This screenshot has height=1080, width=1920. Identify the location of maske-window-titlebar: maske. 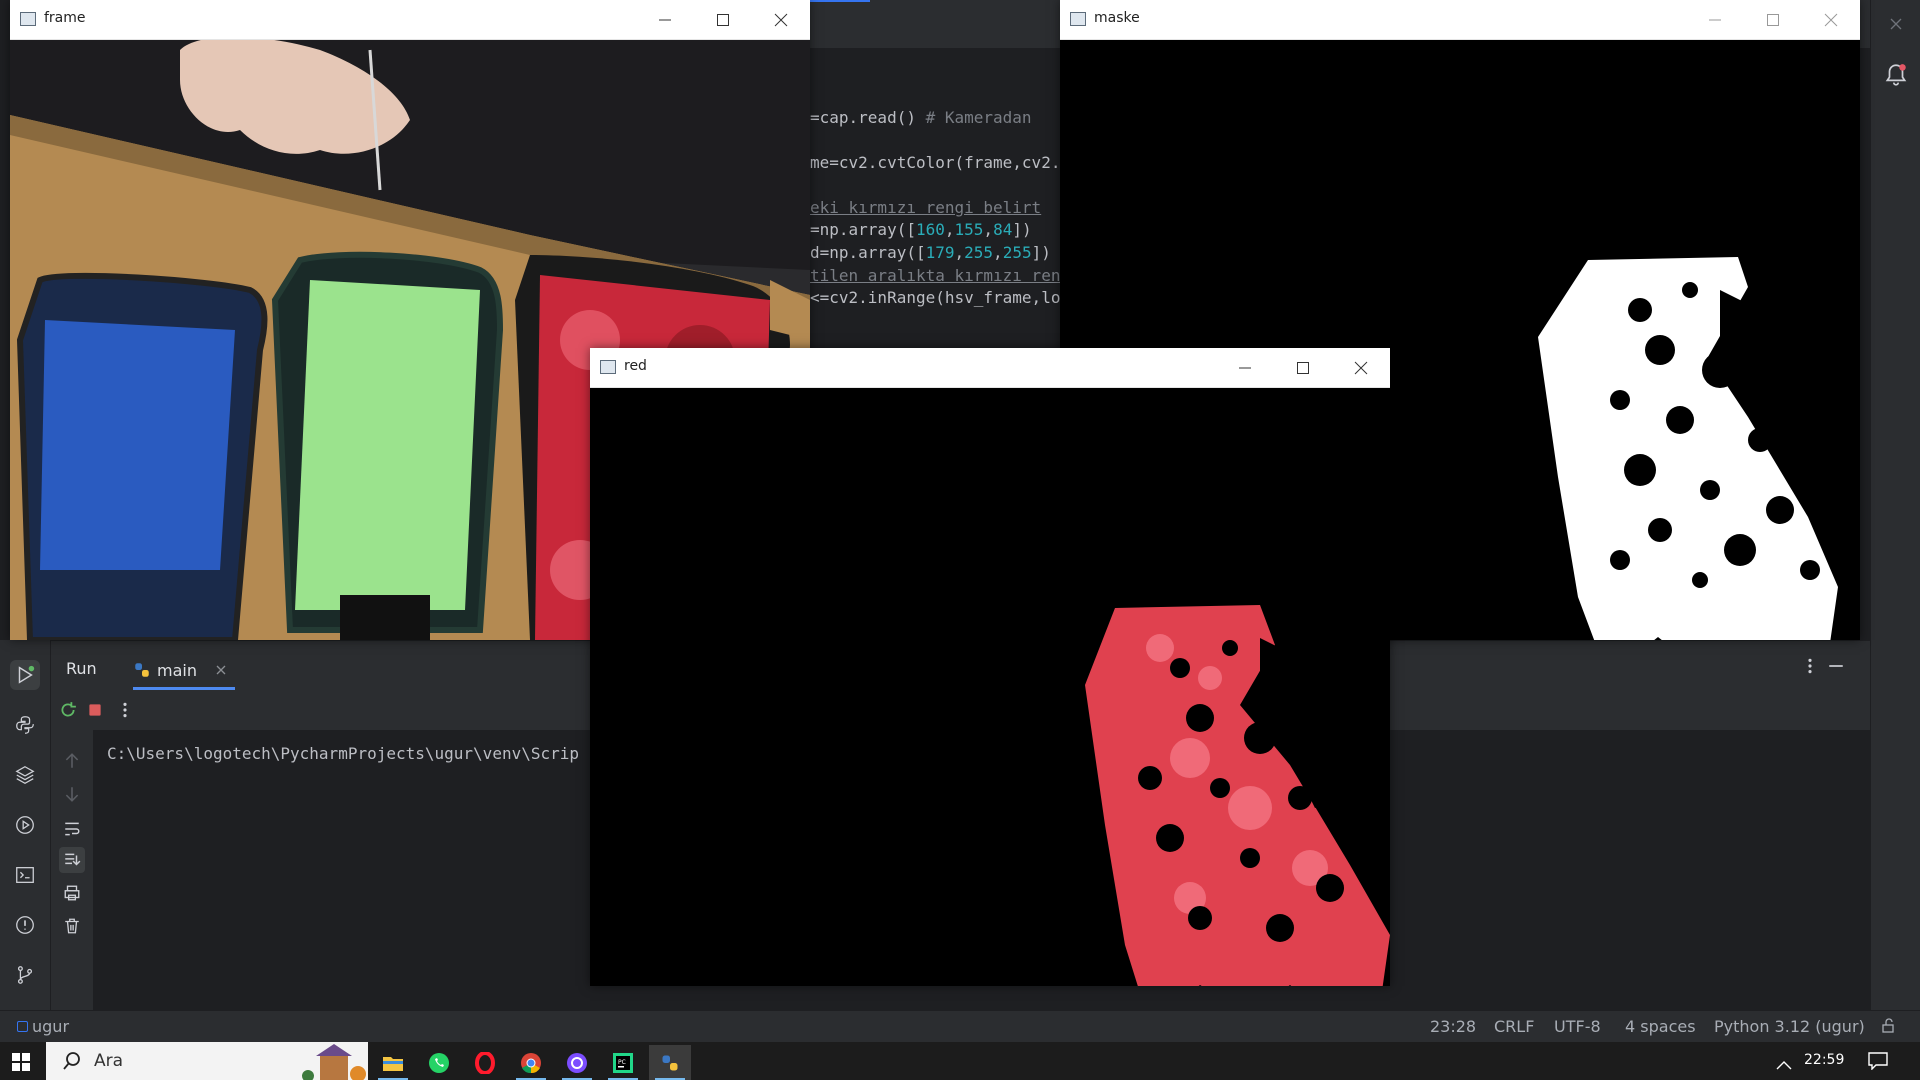
(1460, 20).